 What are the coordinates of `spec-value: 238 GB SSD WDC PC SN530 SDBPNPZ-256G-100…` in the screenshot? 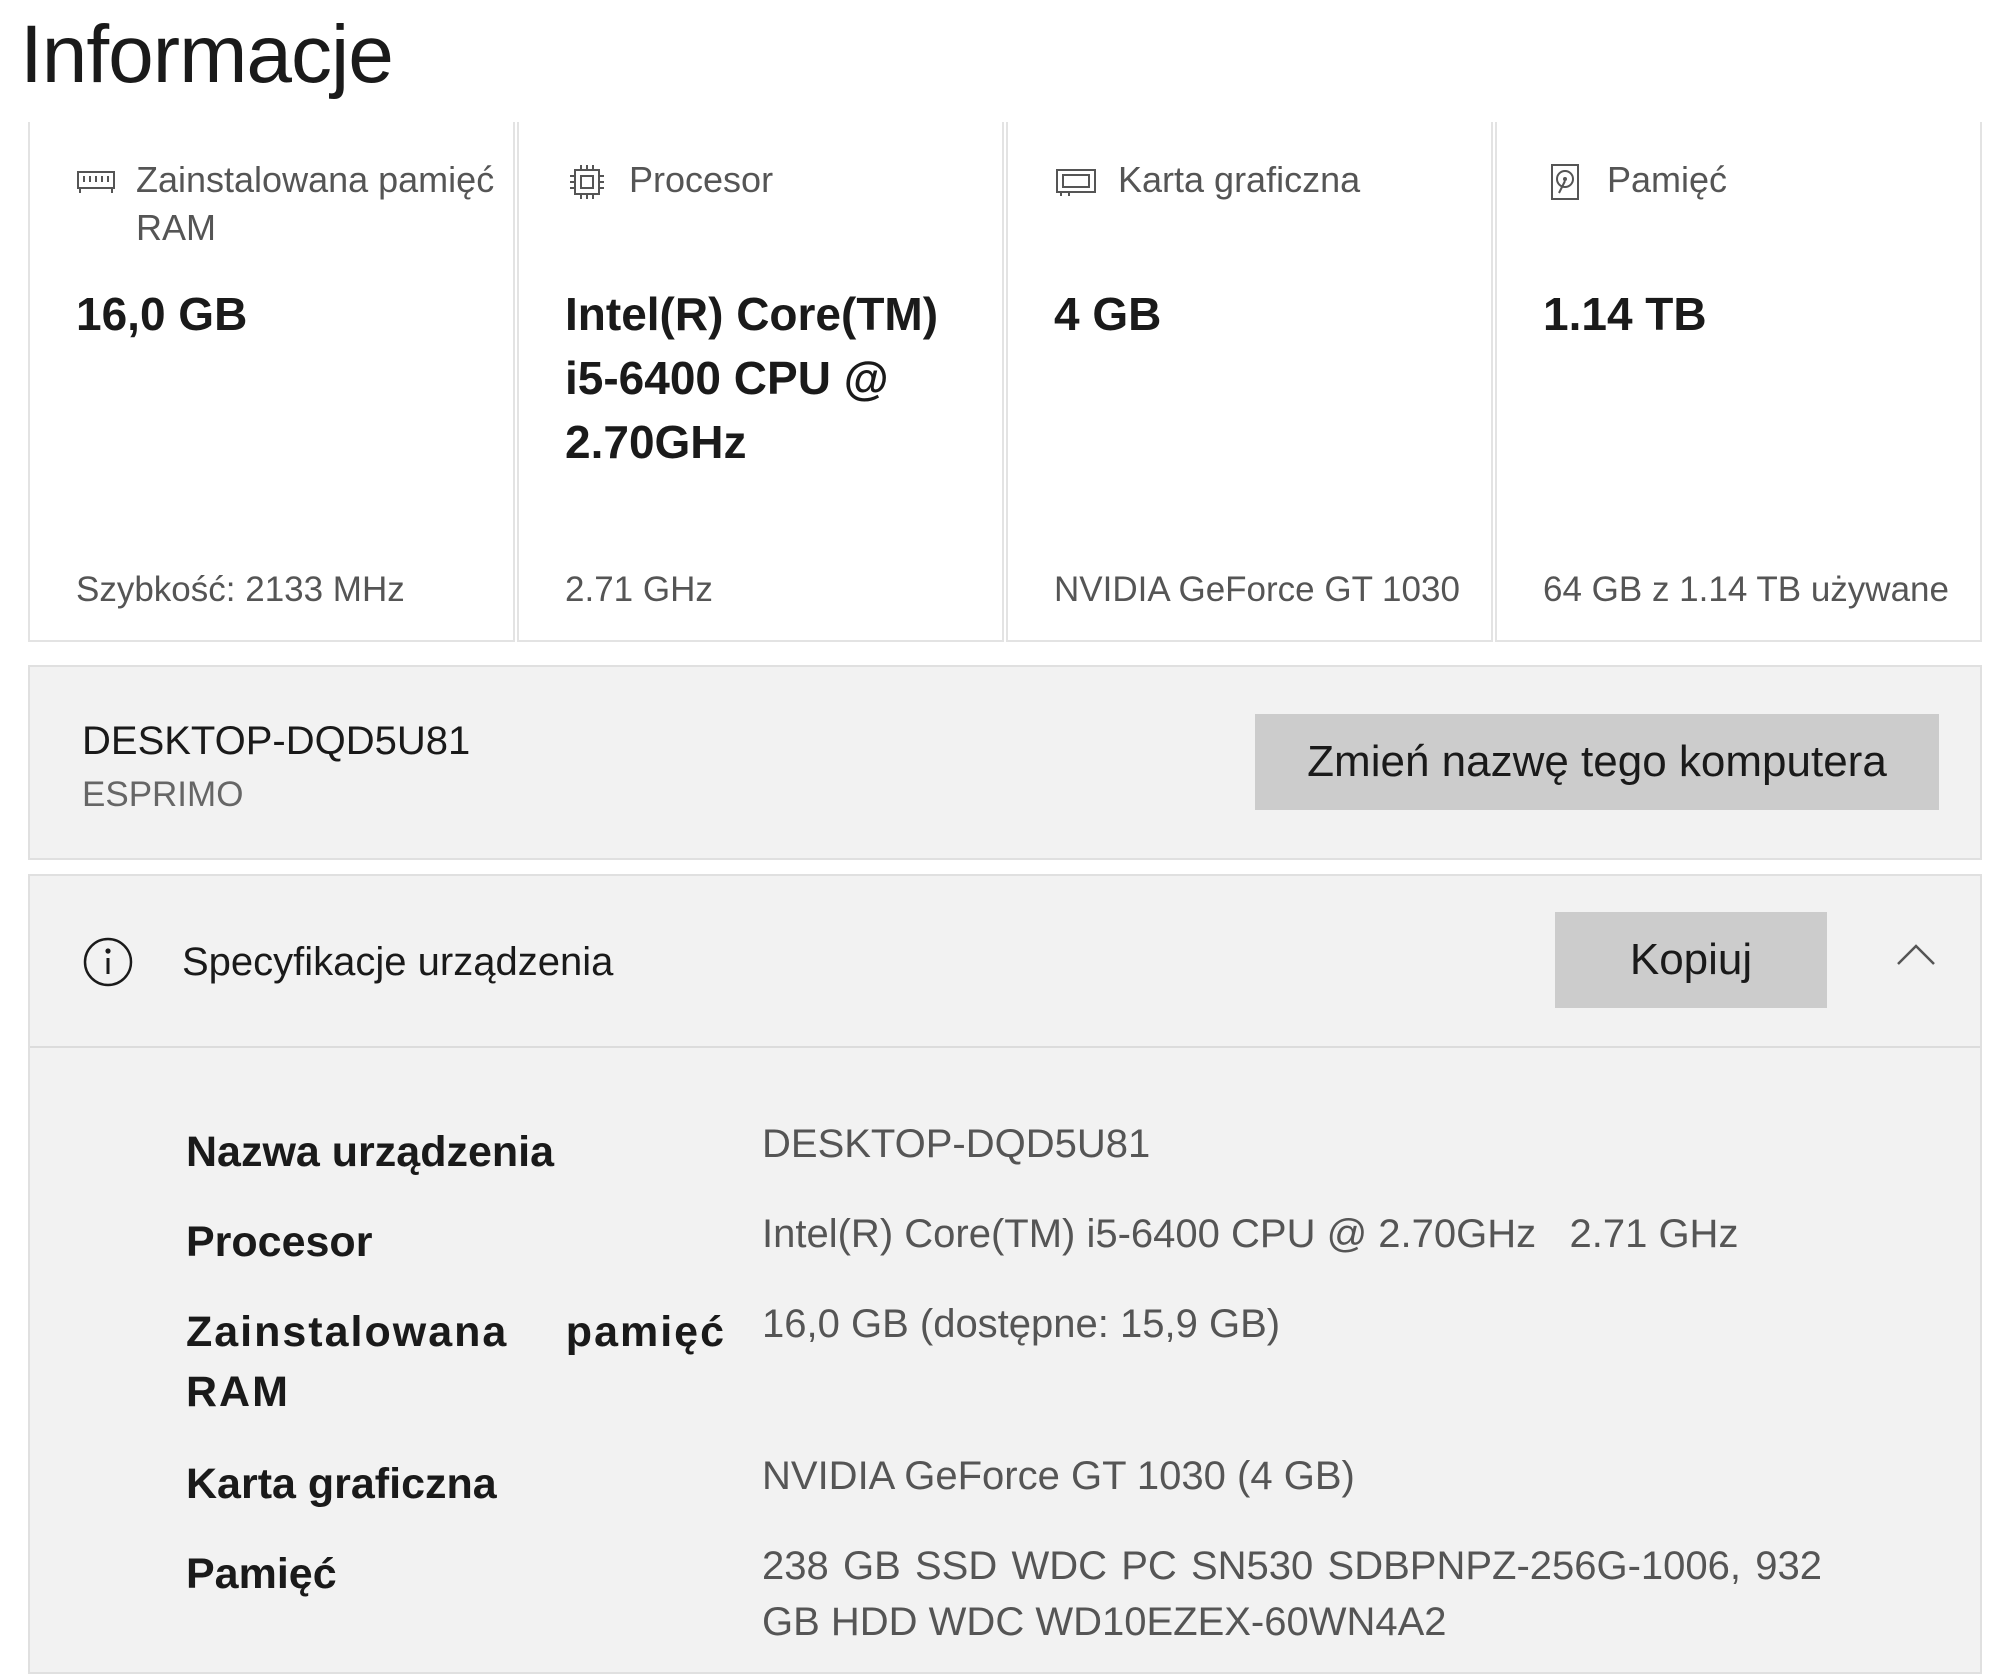 It's located at (1292, 1594).